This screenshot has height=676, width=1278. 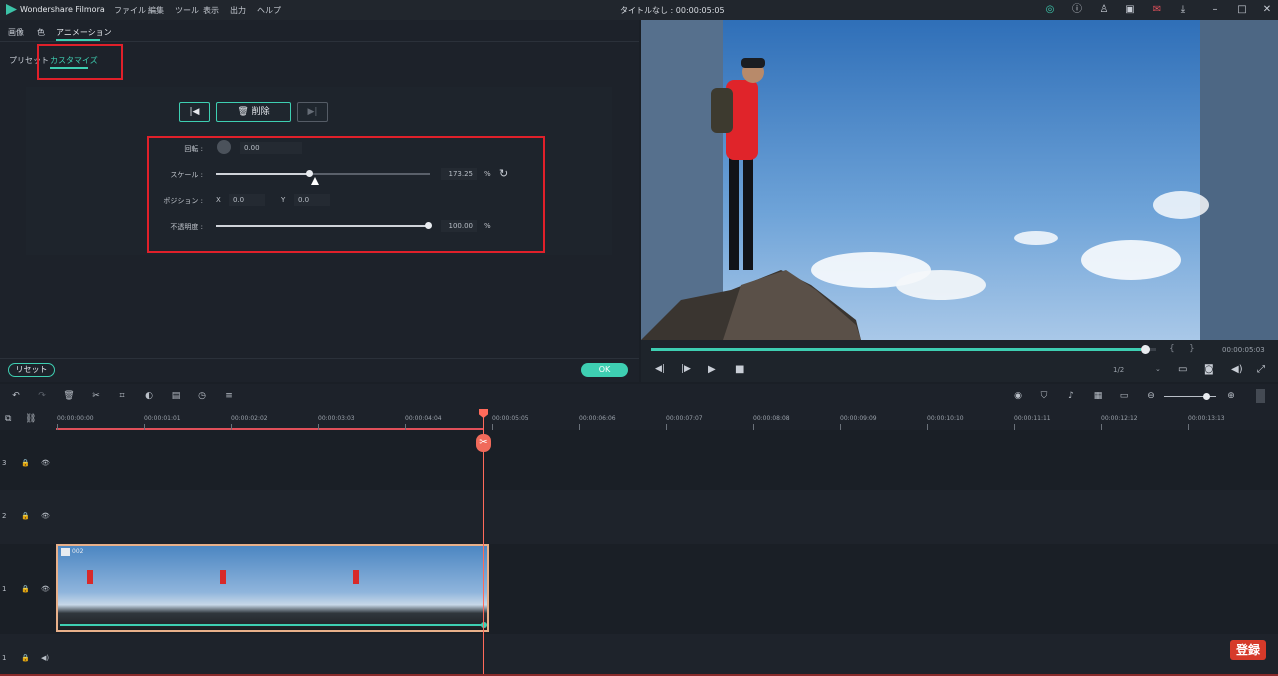 I want to click on reset-button: リセット, so click(x=31, y=370).